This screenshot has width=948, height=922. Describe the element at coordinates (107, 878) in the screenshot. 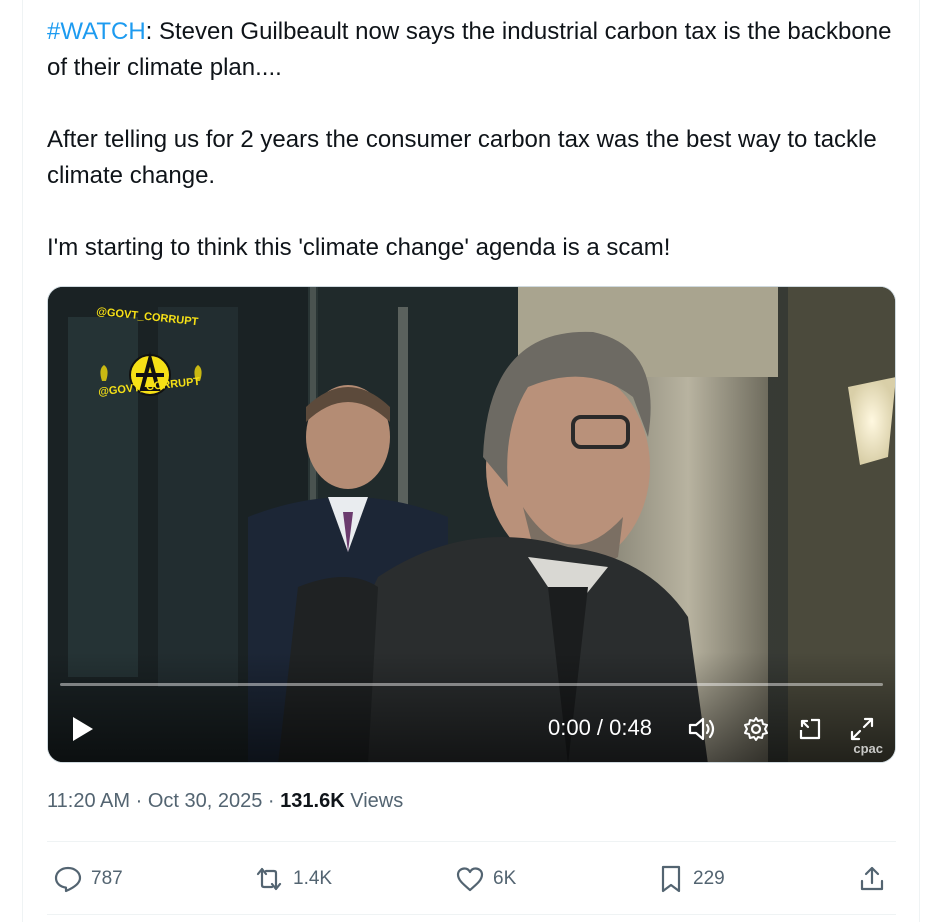

I see `reply-count: 787` at that location.